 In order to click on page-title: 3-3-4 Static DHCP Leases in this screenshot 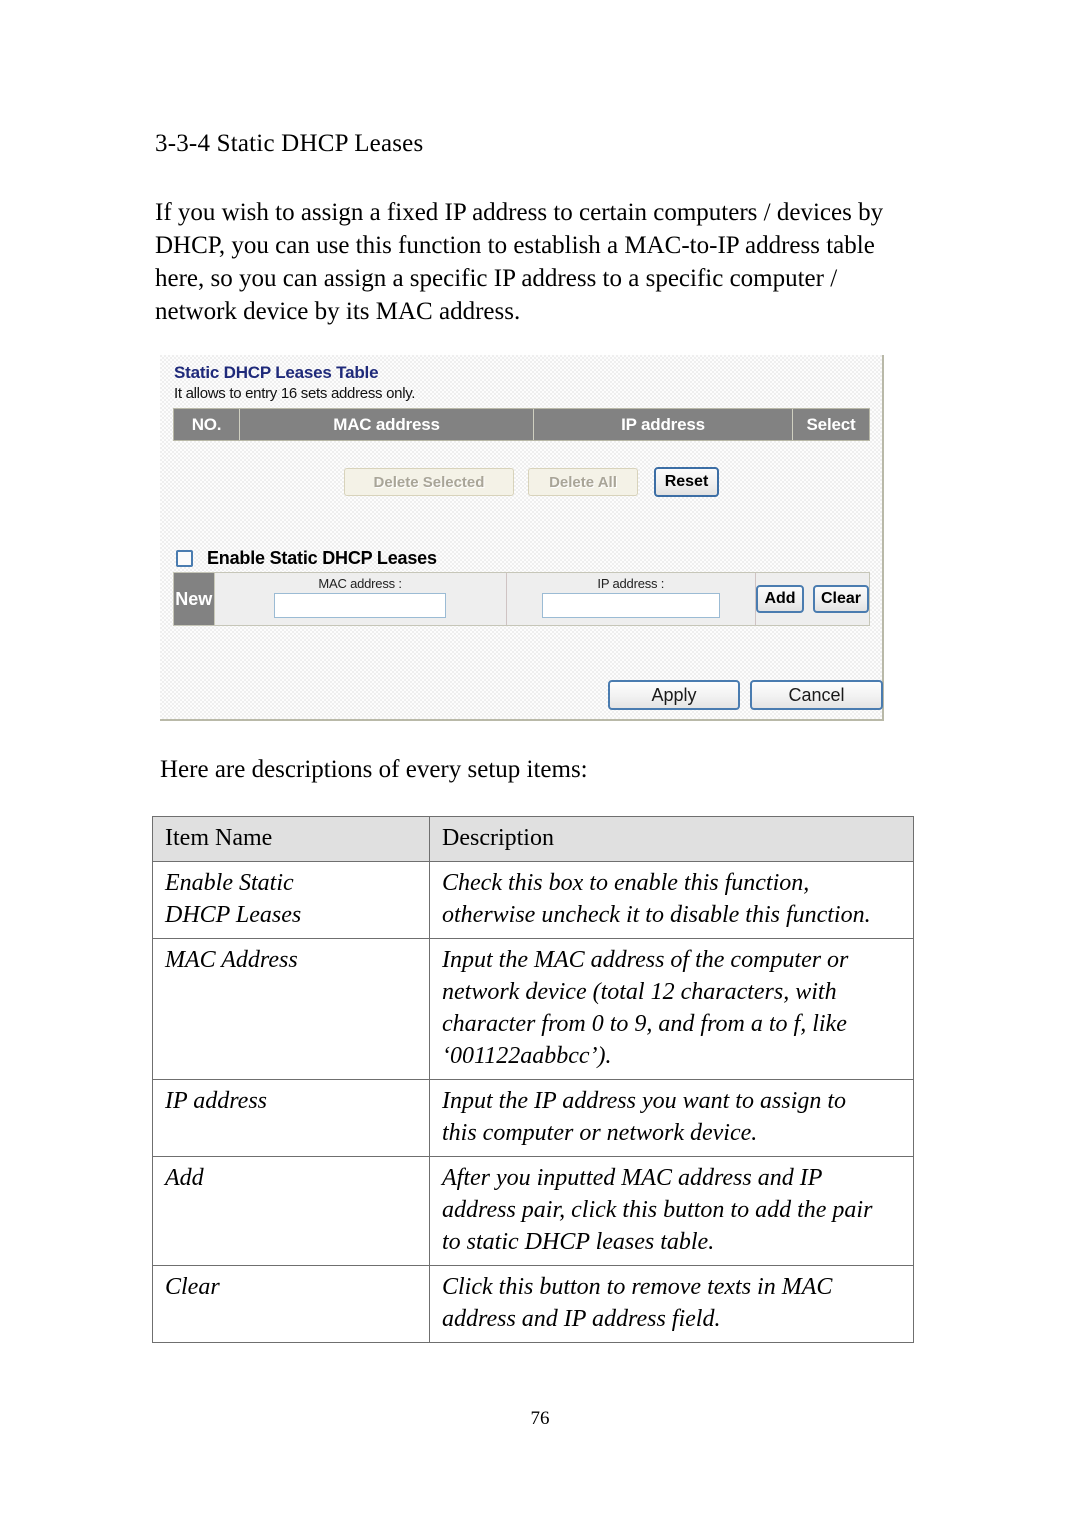, I will do `click(289, 143)`.